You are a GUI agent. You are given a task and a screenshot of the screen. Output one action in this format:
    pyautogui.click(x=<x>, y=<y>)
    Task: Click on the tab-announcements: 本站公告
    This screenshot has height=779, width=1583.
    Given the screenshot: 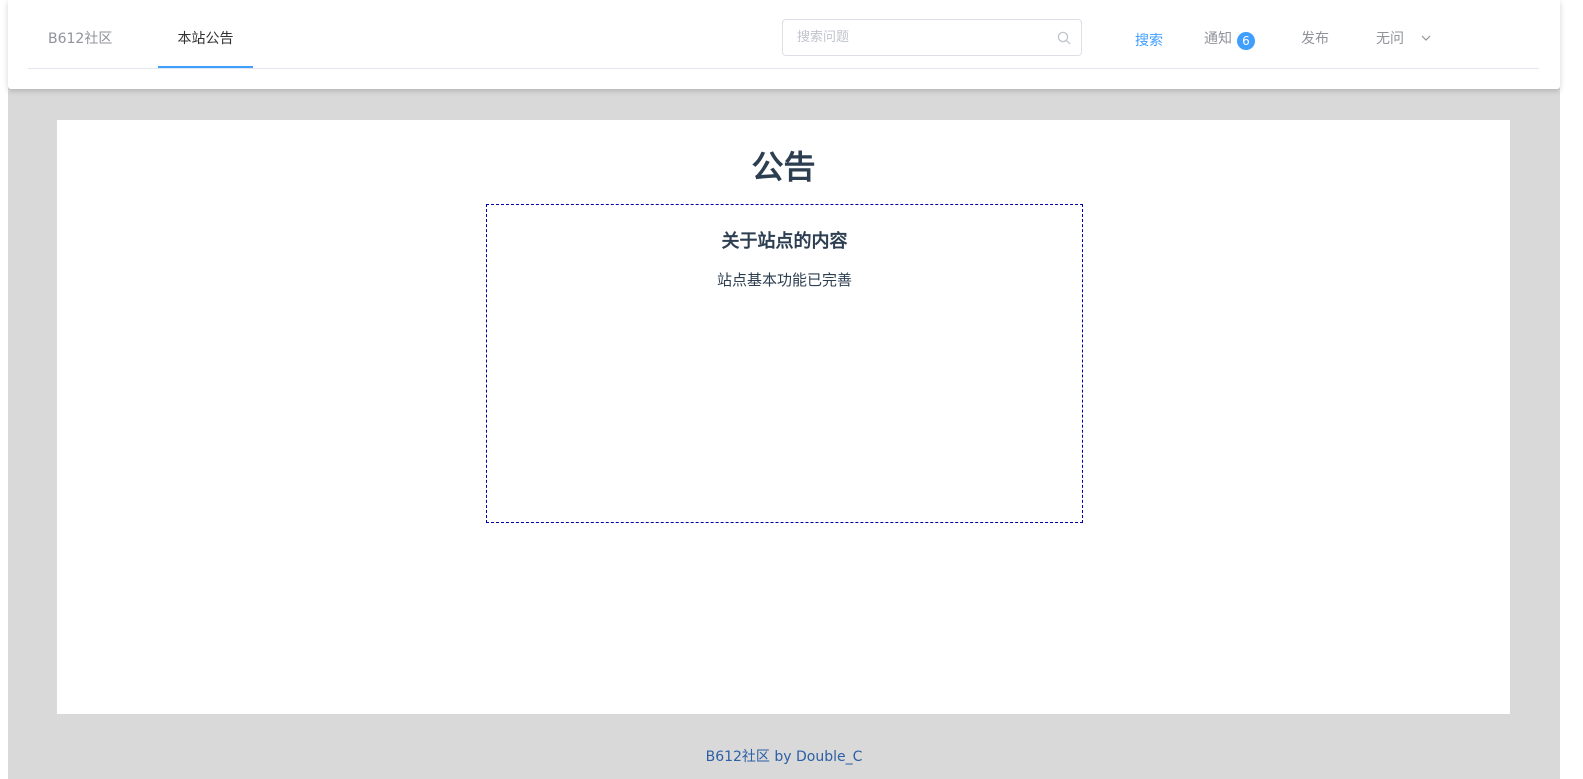 What is the action you would take?
    pyautogui.click(x=205, y=34)
    